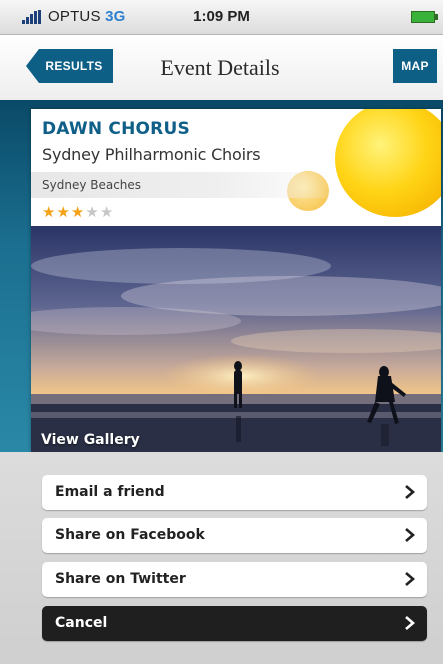  Describe the element at coordinates (234, 535) in the screenshot. I see `share-facebook-button: Share on Facebook` at that location.